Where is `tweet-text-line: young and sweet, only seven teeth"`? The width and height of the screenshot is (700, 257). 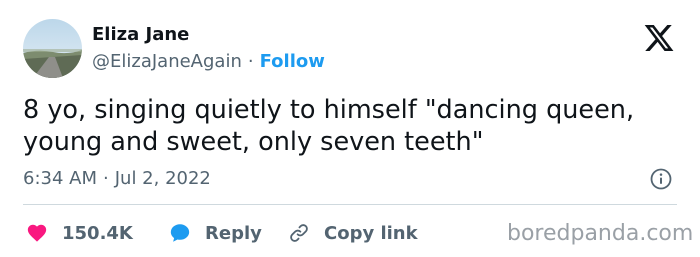
tweet-text-line: young and sweet, only seven teeth" is located at coordinates (253, 142).